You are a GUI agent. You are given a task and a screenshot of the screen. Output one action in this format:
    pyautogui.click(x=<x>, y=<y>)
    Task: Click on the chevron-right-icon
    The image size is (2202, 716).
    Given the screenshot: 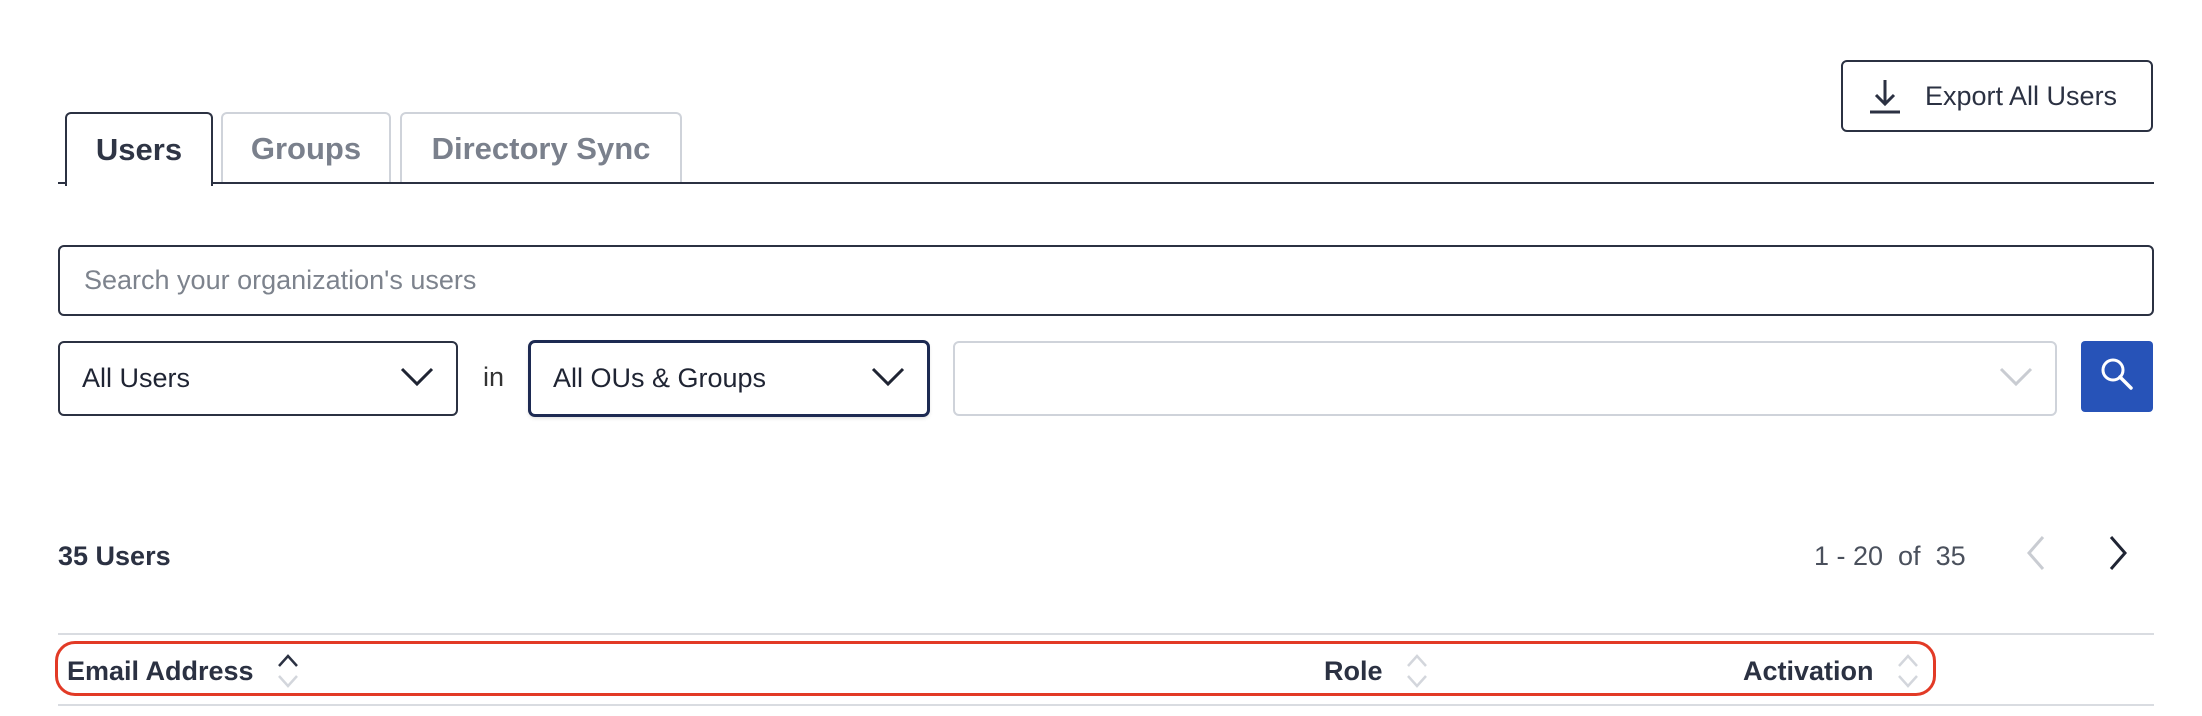 What is the action you would take?
    pyautogui.click(x=2118, y=555)
    